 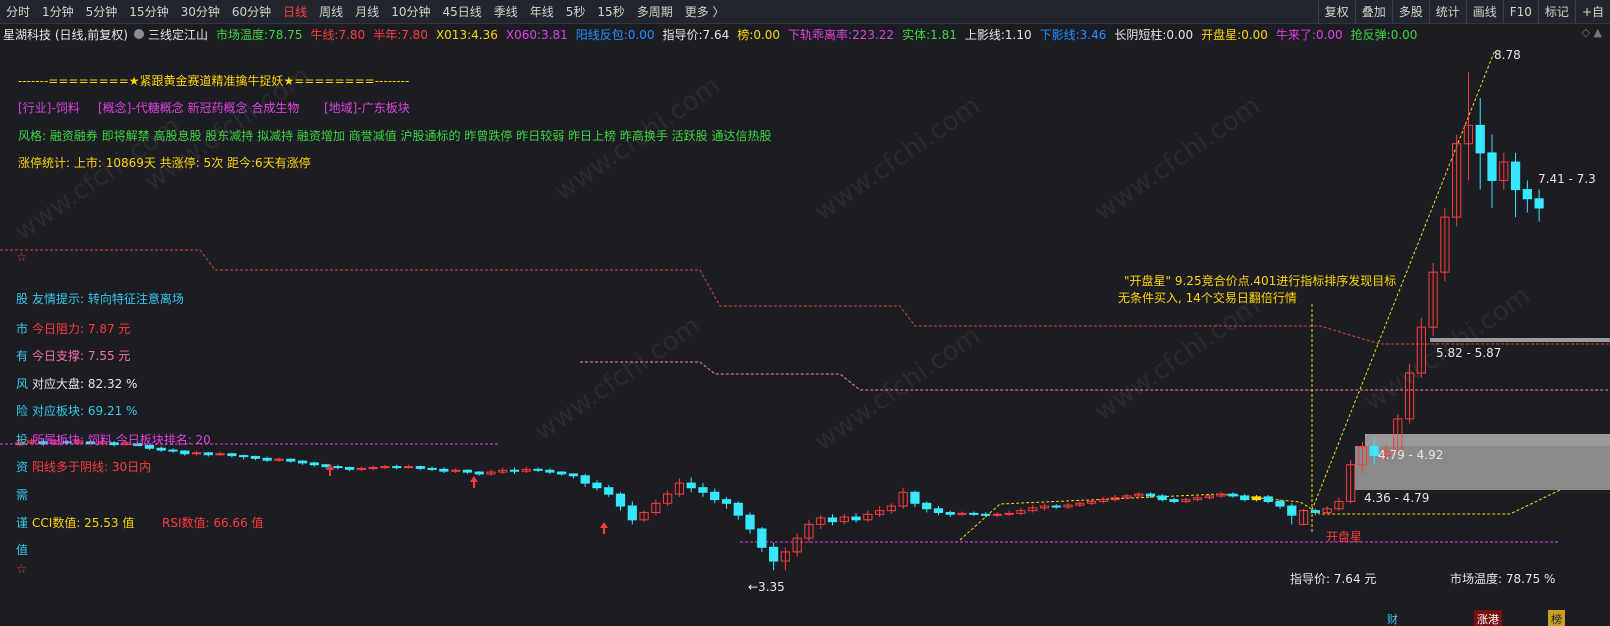 I want to click on period-tab: 45日线, so click(x=461, y=12).